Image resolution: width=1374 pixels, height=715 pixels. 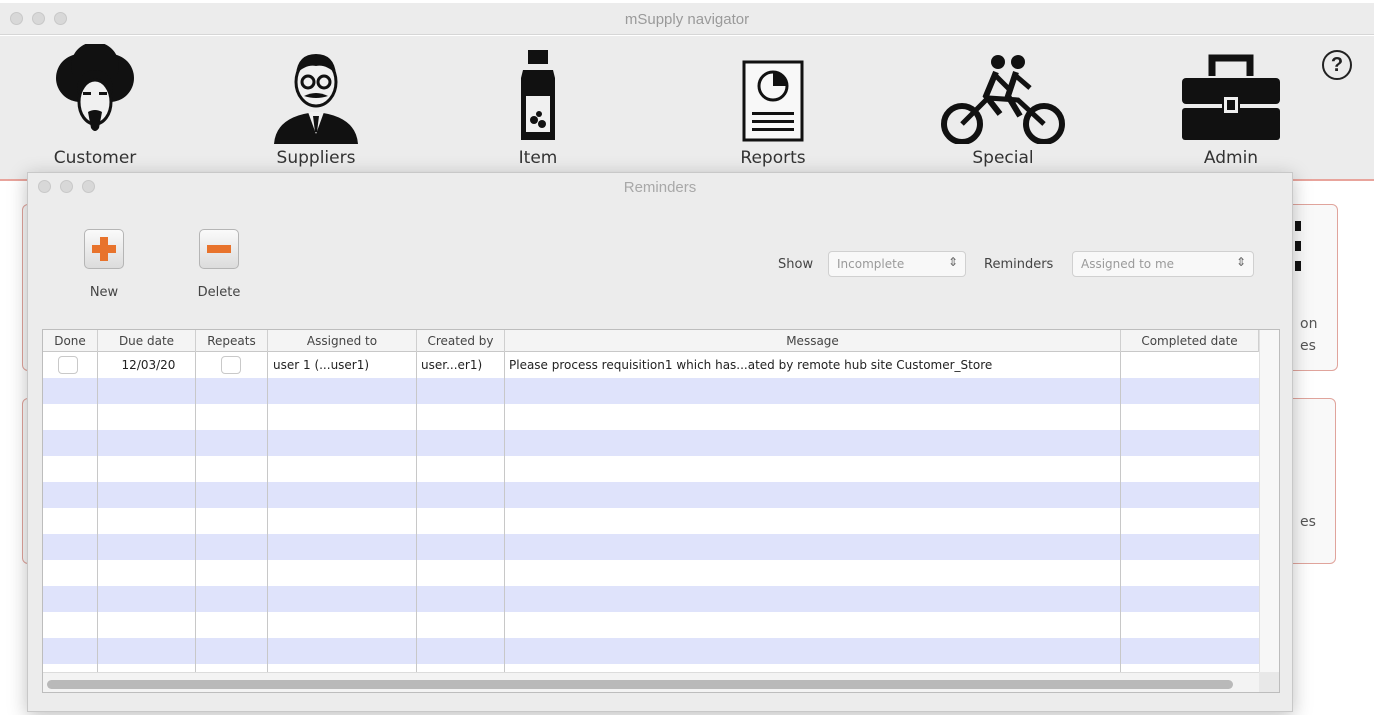 I want to click on show-select-value: Incomplete, so click(x=871, y=264).